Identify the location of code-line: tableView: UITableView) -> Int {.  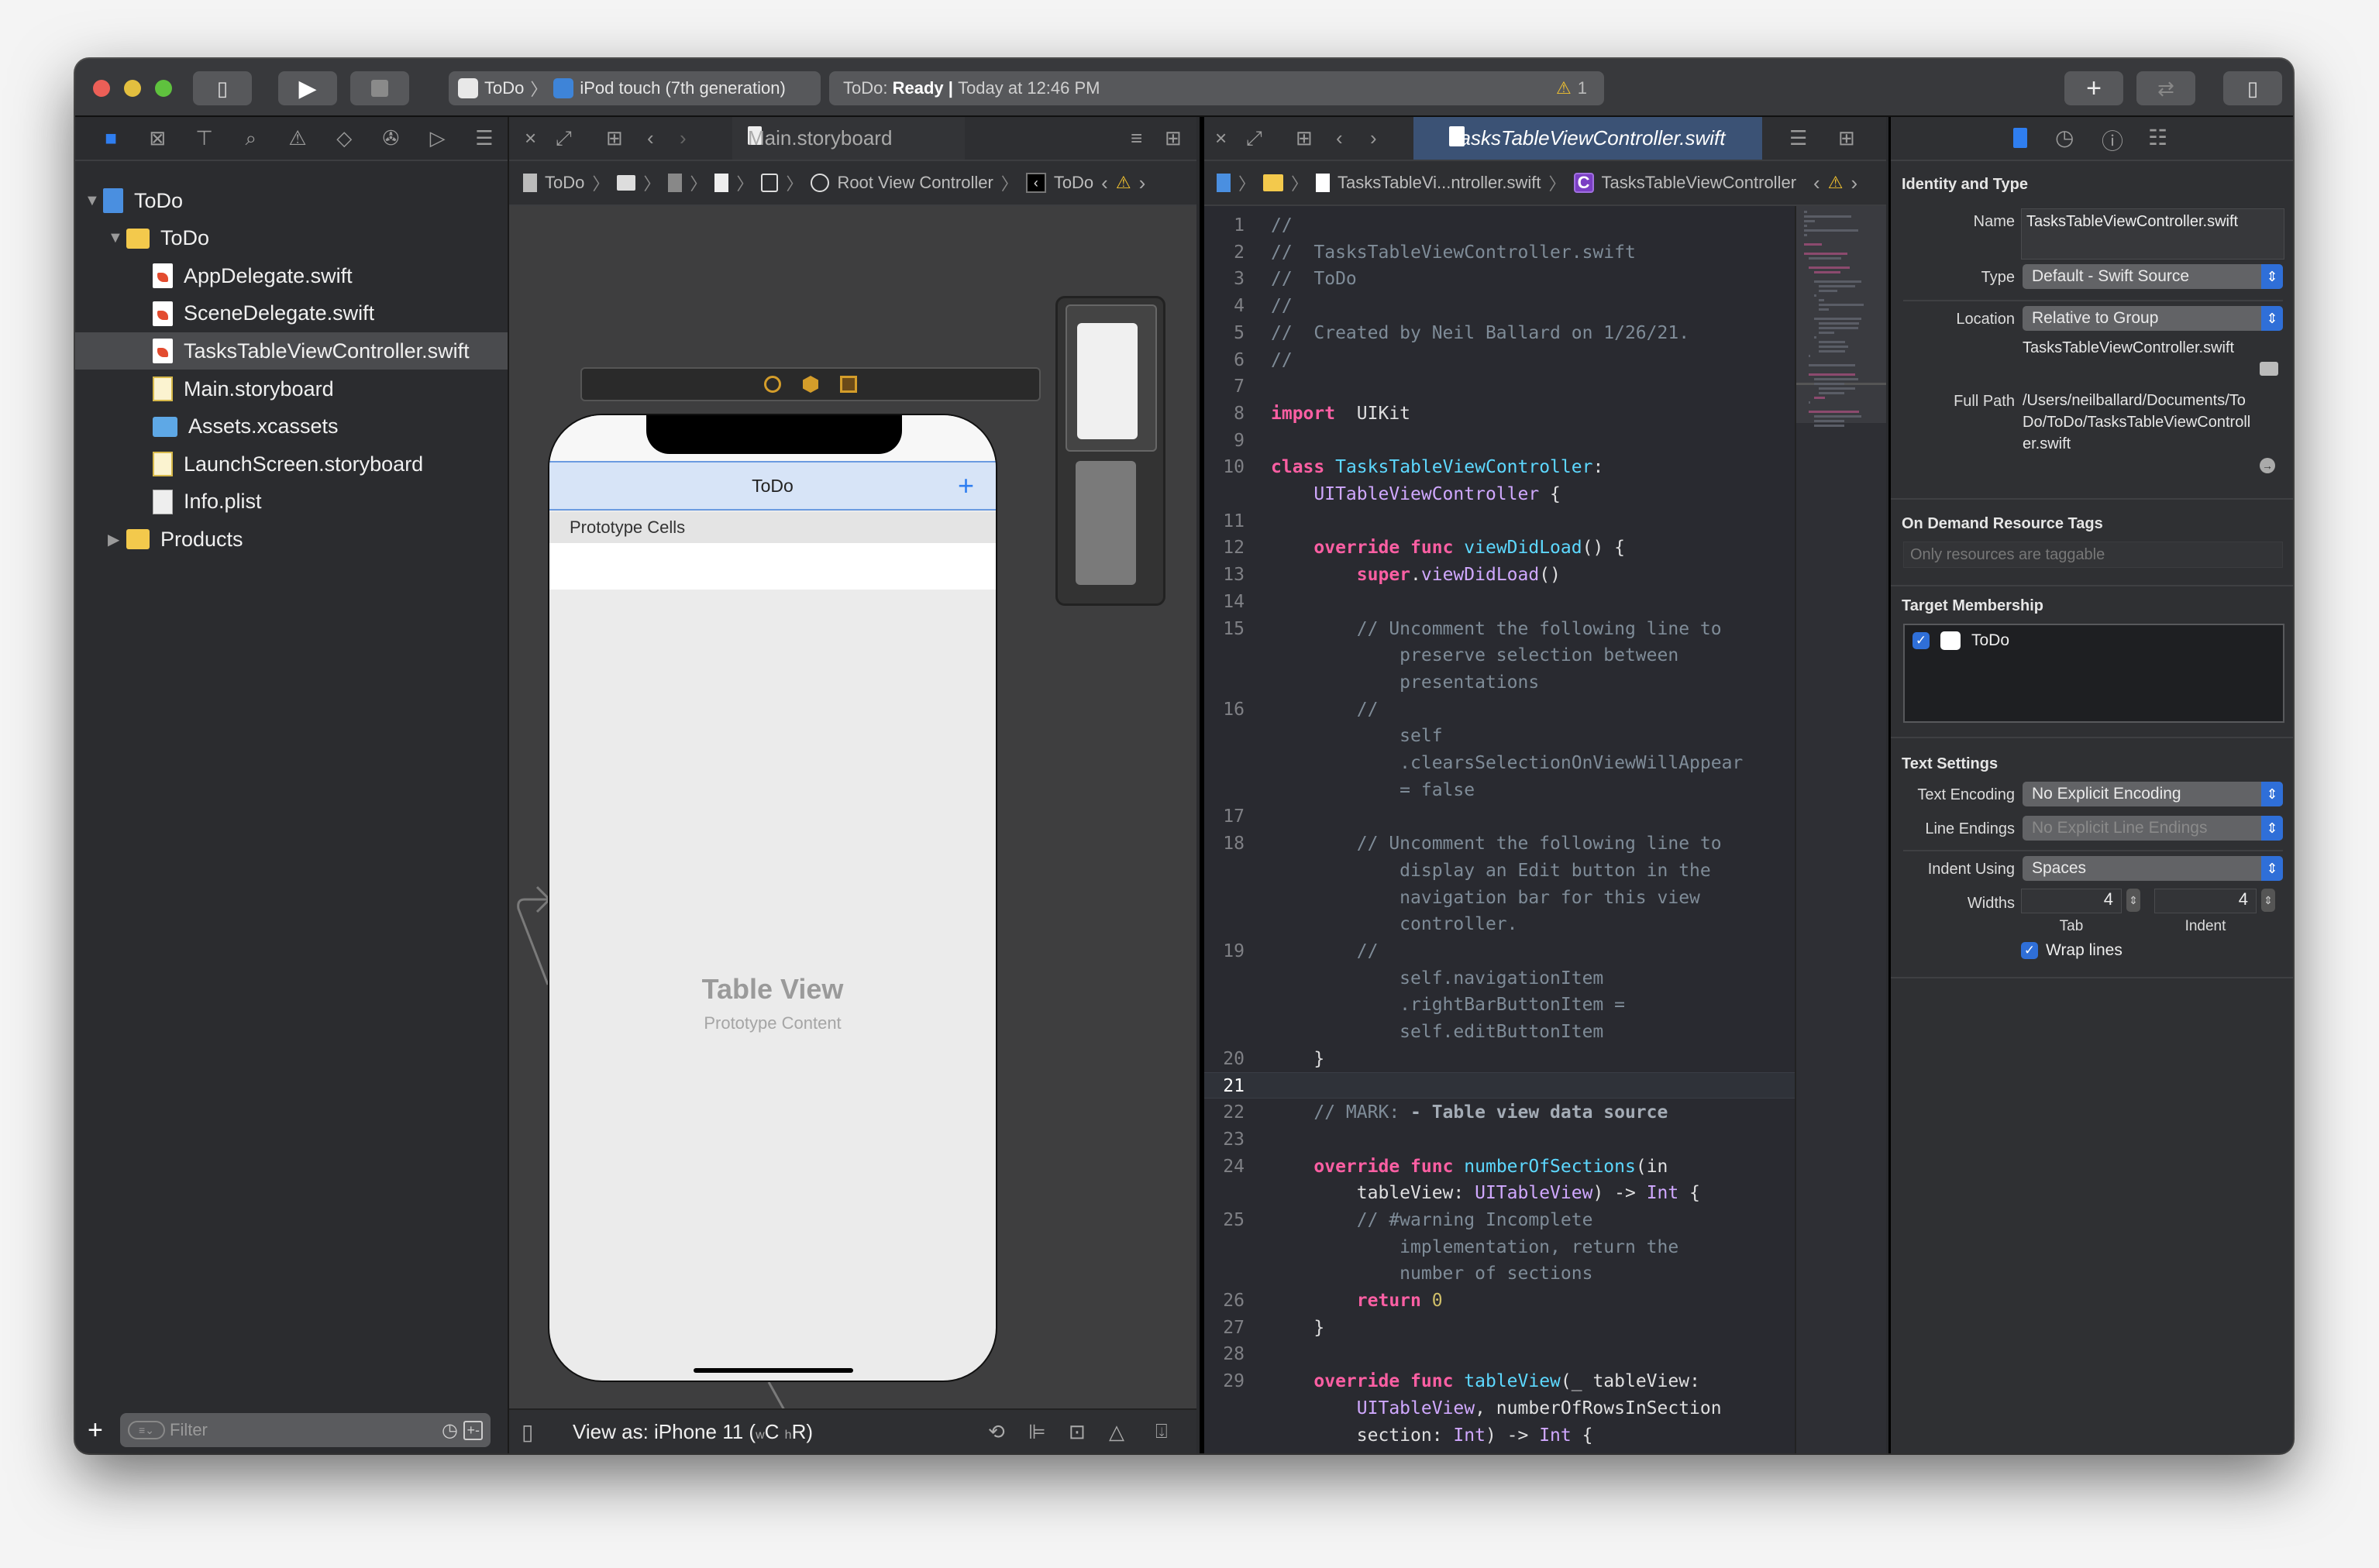
(1499, 1193).